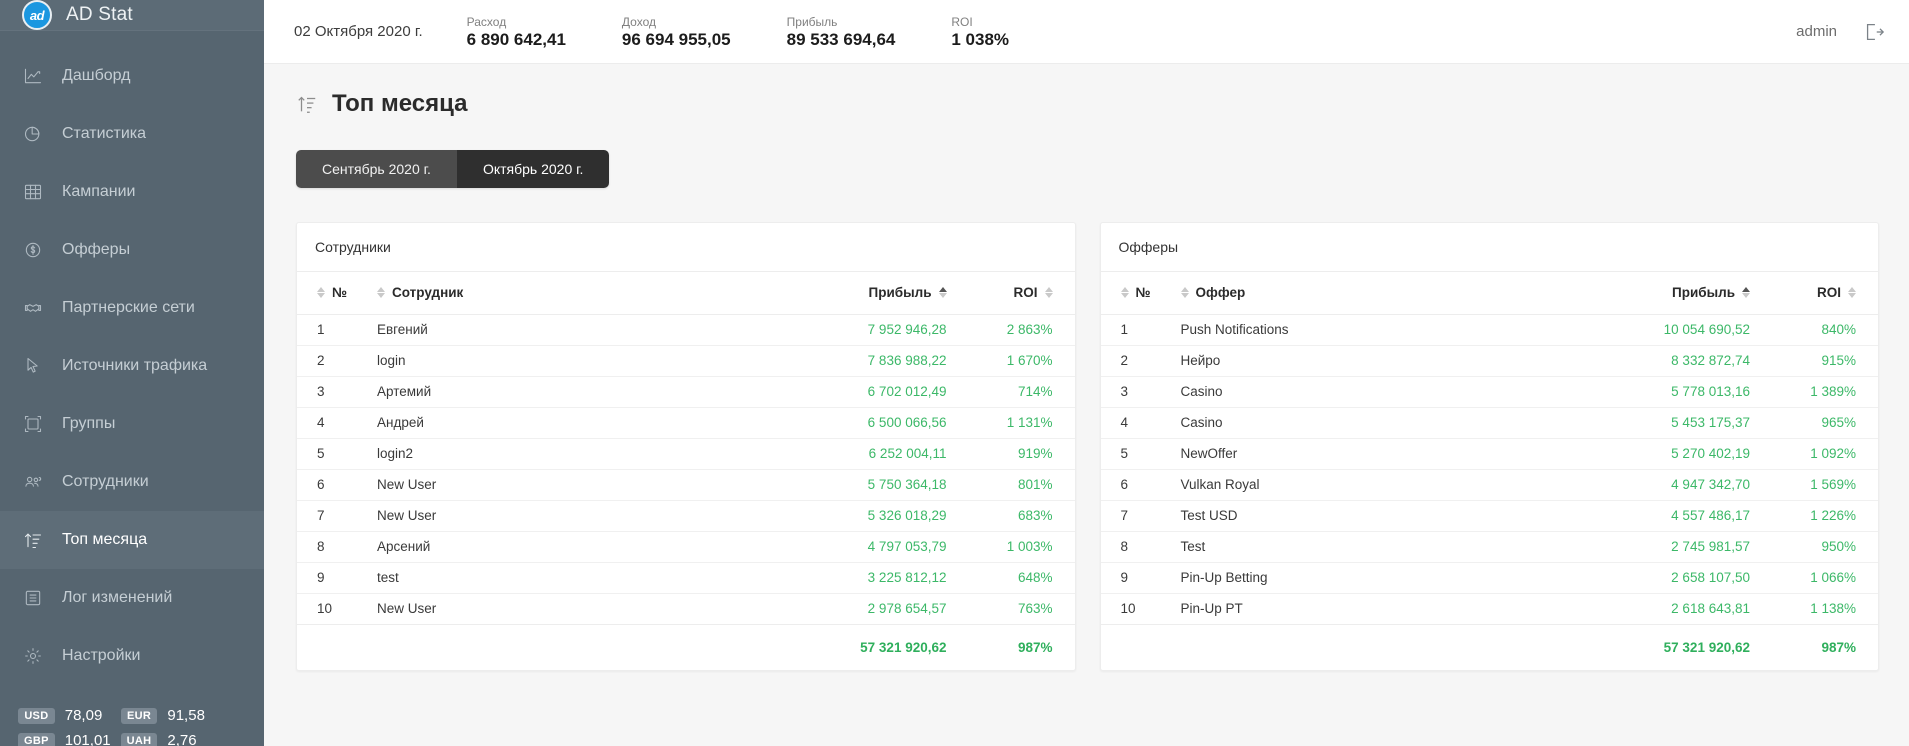 The image size is (1909, 746). Describe the element at coordinates (686, 647) in the screenshot. I see `table-footer: 57 321 920,62 987%` at that location.